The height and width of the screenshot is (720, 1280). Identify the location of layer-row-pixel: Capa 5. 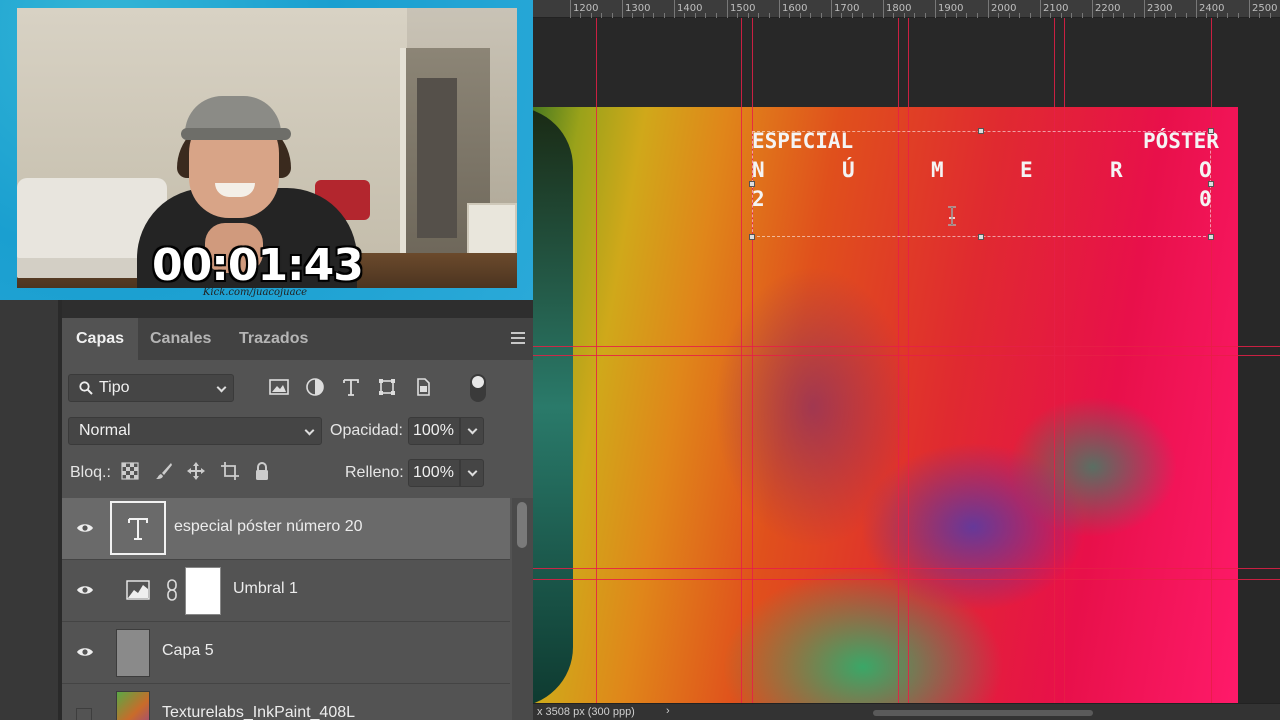
(286, 653).